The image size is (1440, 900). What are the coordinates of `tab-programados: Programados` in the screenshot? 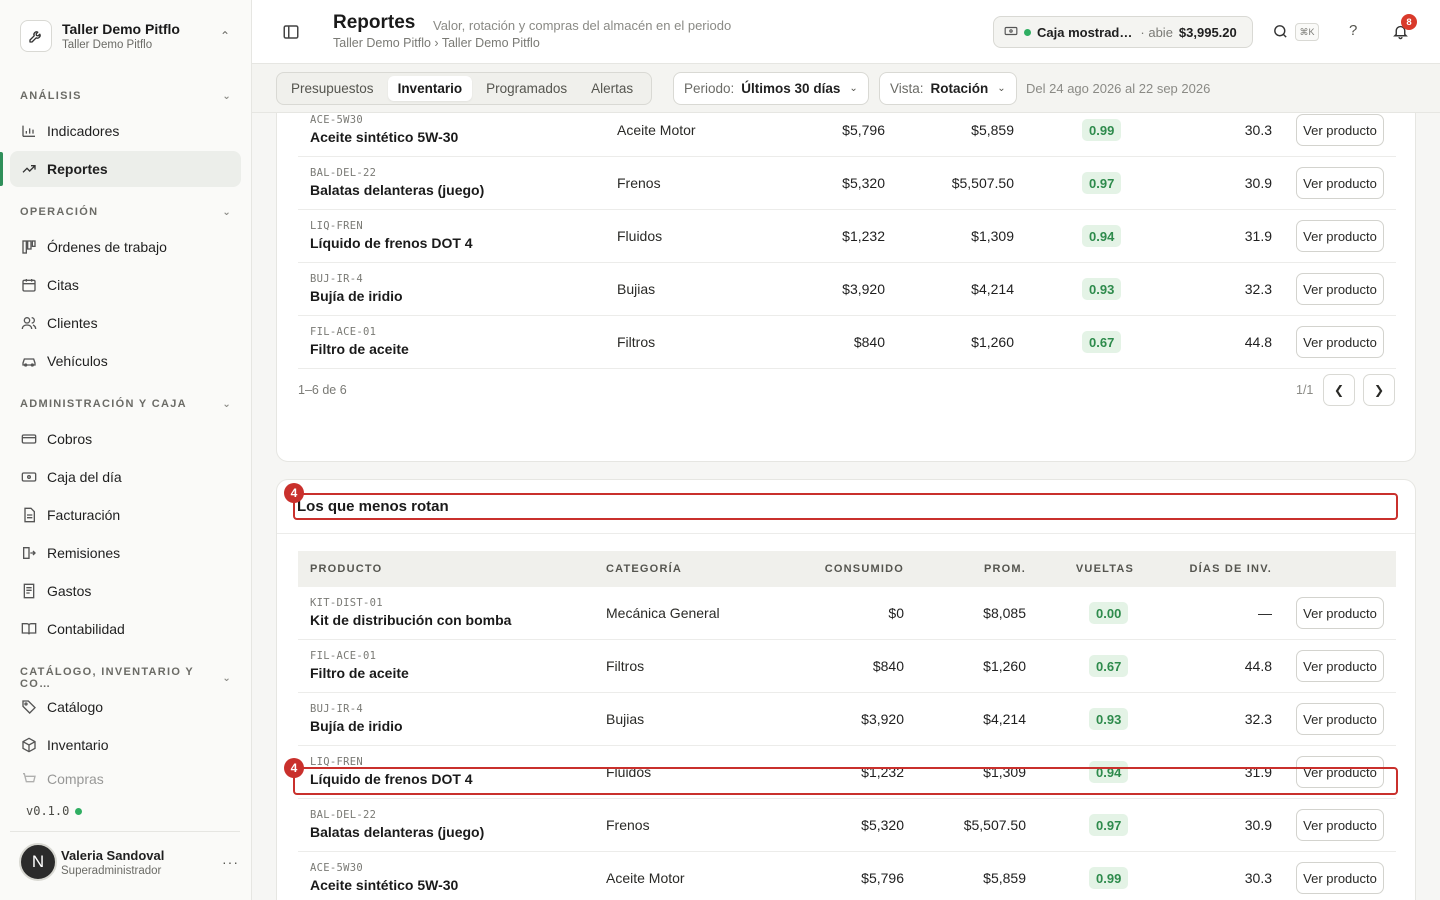 It's located at (526, 88).